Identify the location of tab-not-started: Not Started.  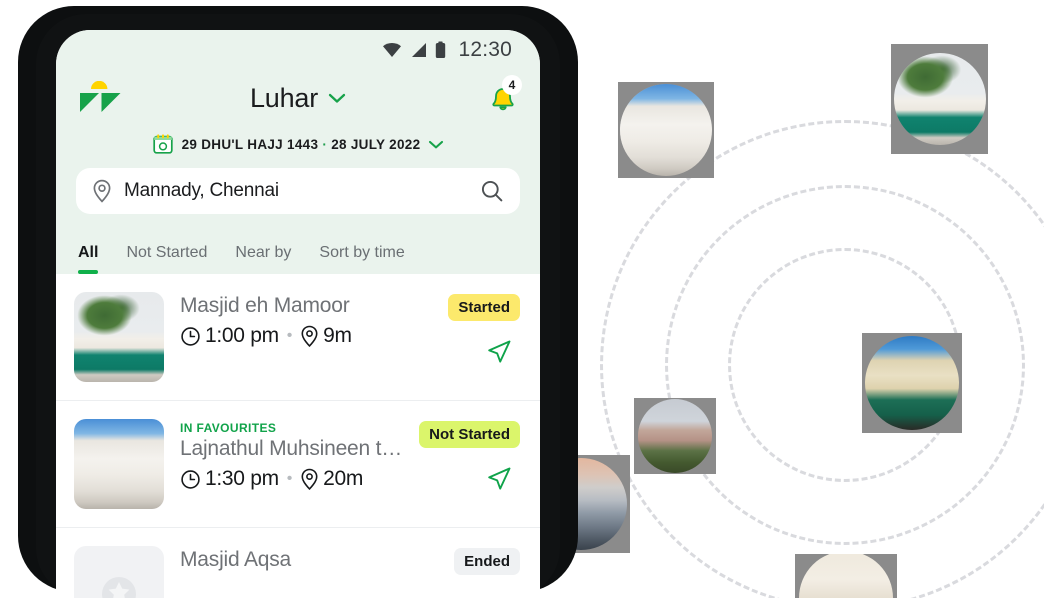
(166, 259).